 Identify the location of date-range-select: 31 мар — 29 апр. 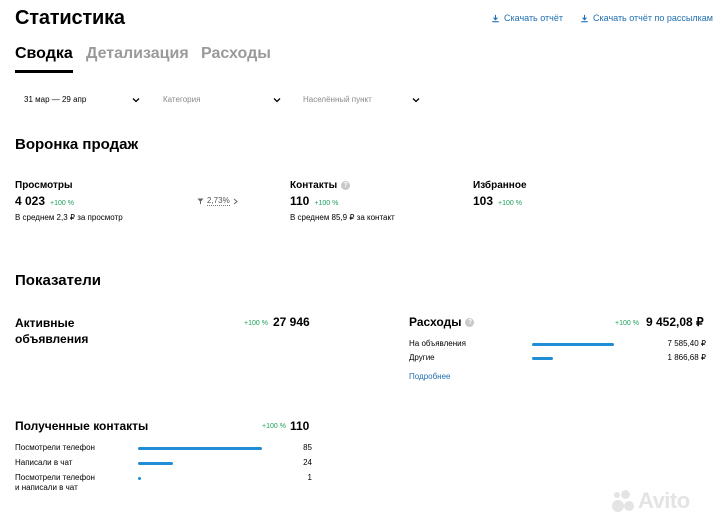
(82, 99).